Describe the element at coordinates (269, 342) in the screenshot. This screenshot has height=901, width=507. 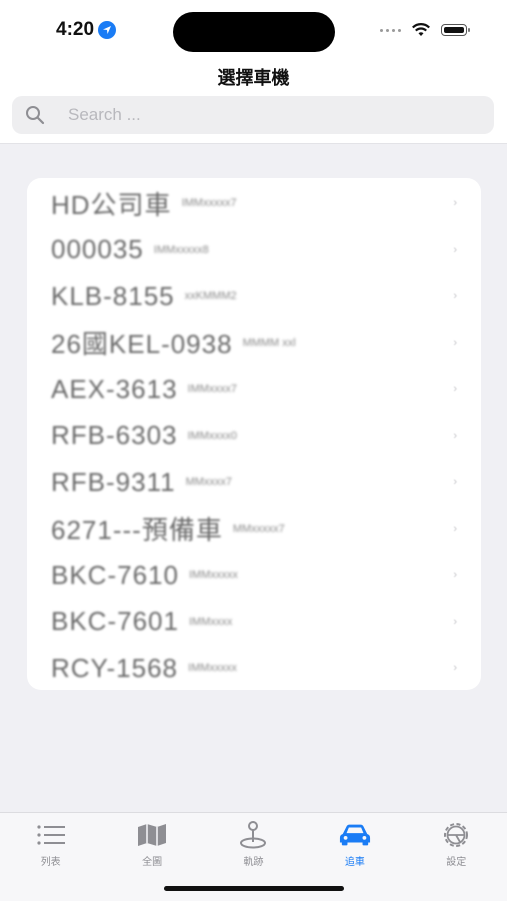
I see `vehicle-model: MMMM xxl` at that location.